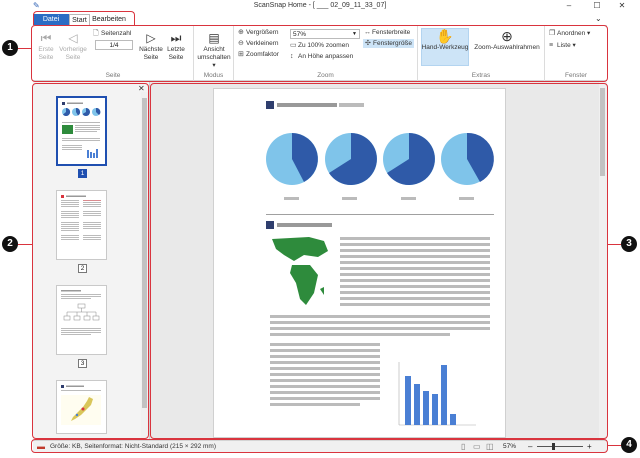  What do you see at coordinates (569, 6) in the screenshot?
I see `minimize-button: –` at bounding box center [569, 6].